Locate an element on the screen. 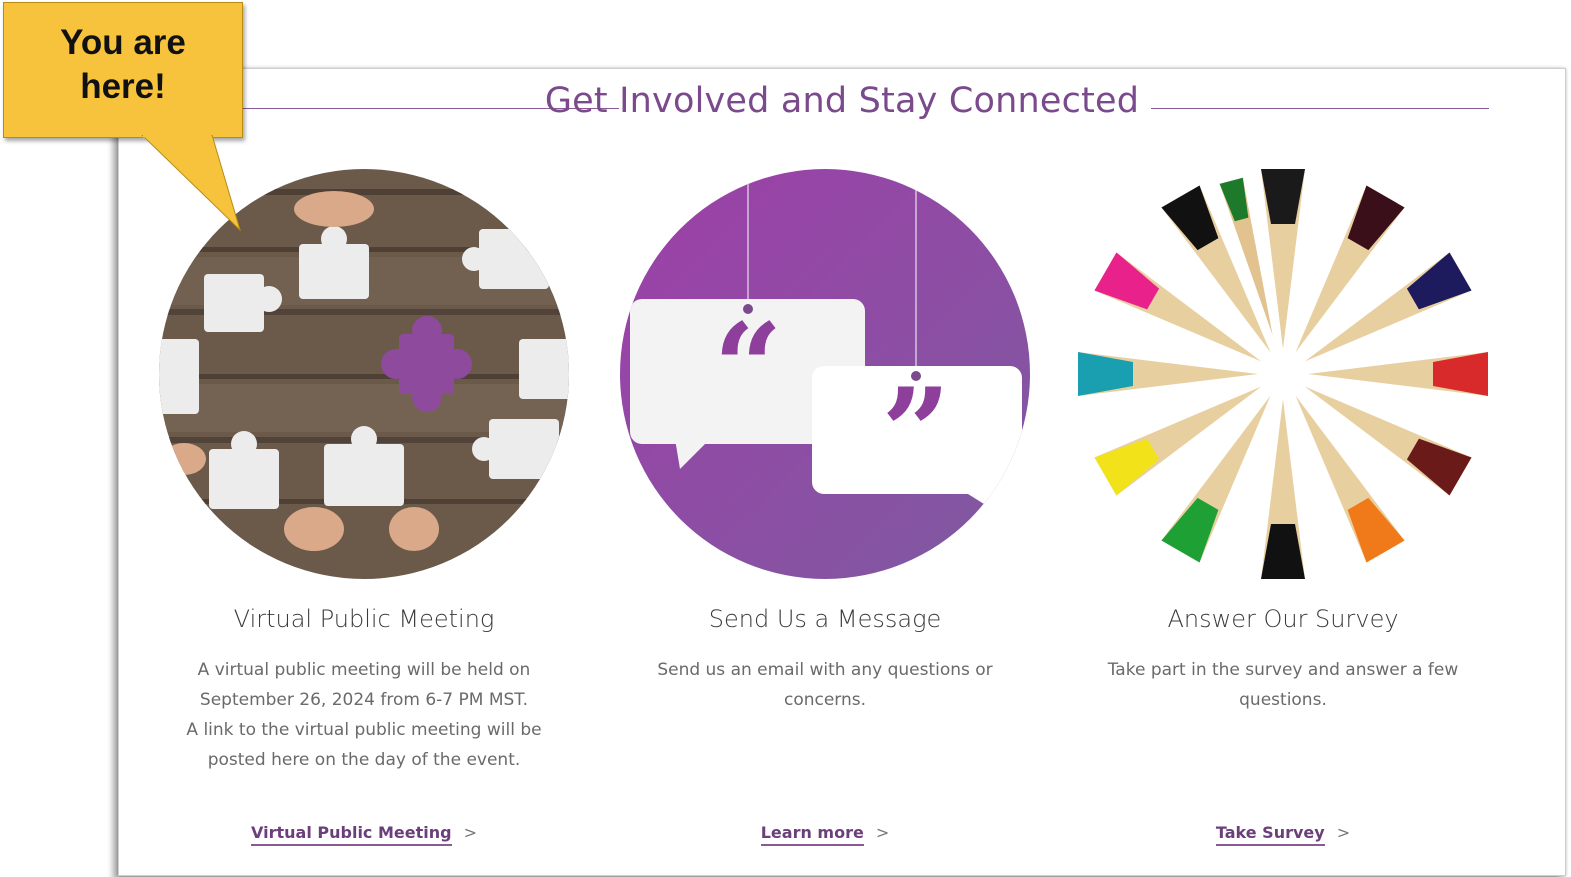 This screenshot has height=877, width=1571. virtual-public-meeting-link: Virtual Public Meeting > is located at coordinates (364, 834).